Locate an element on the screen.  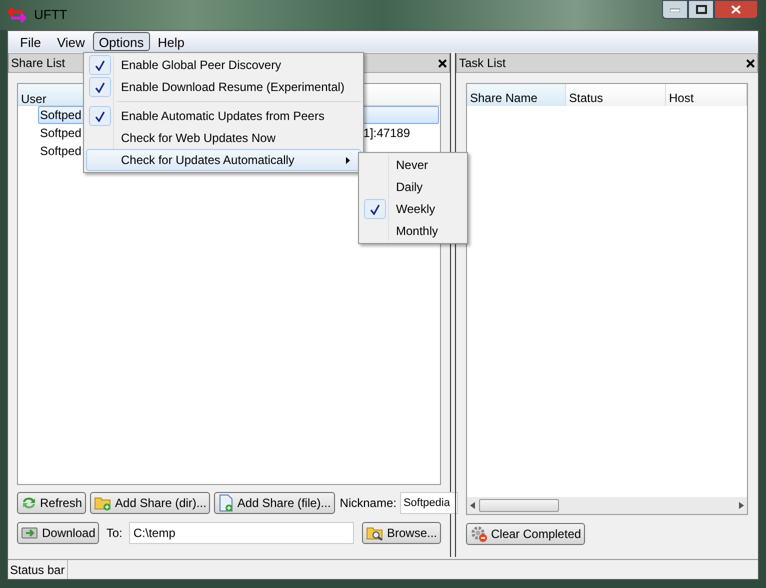
menu-label: Check for Web Updates Now is located at coordinates (198, 138).